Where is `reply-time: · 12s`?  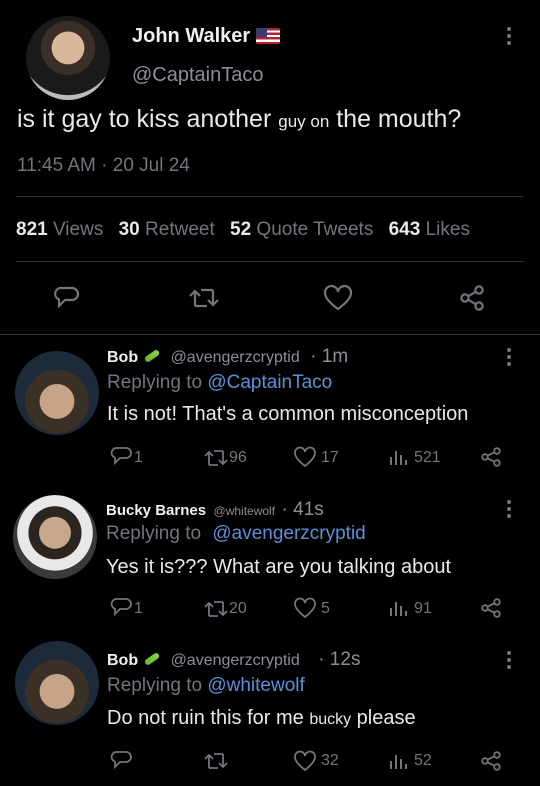
reply-time: · 12s is located at coordinates (339, 659).